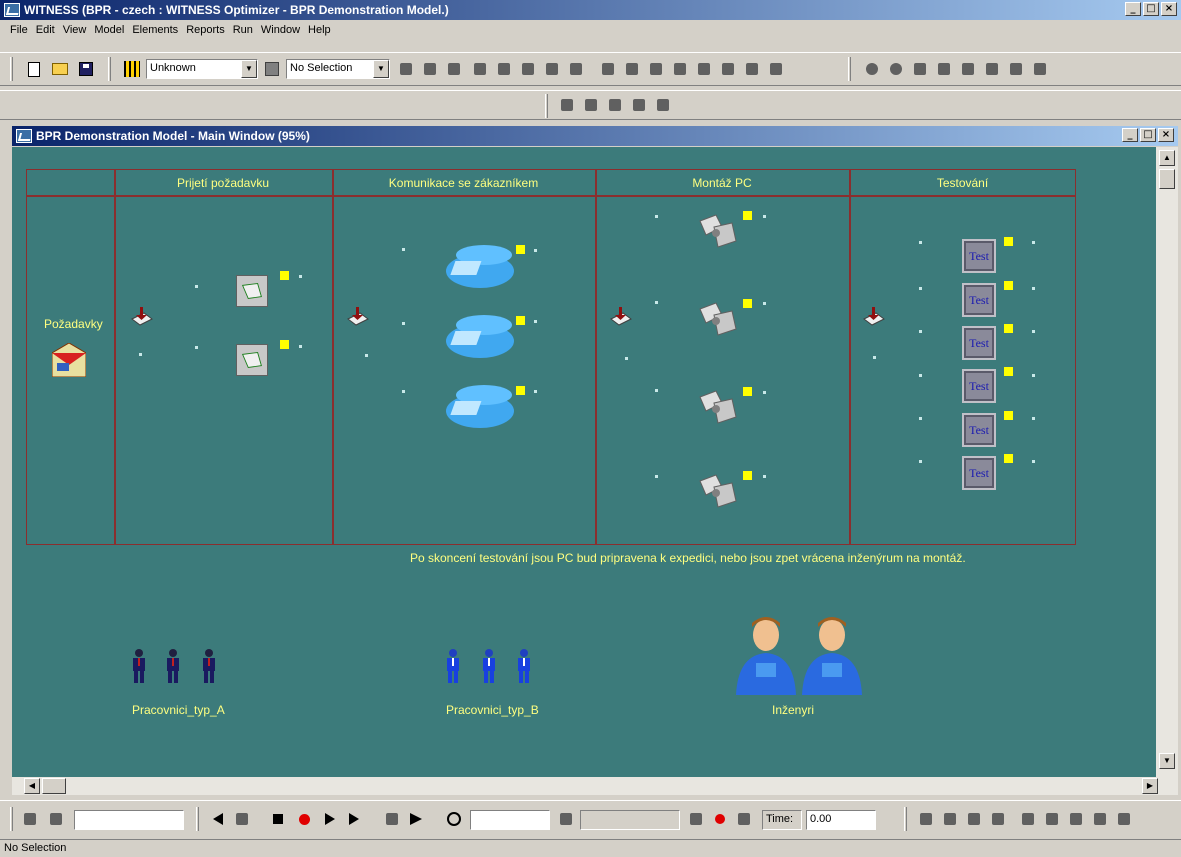  What do you see at coordinates (319, 30) in the screenshot?
I see `menu-help: Help` at bounding box center [319, 30].